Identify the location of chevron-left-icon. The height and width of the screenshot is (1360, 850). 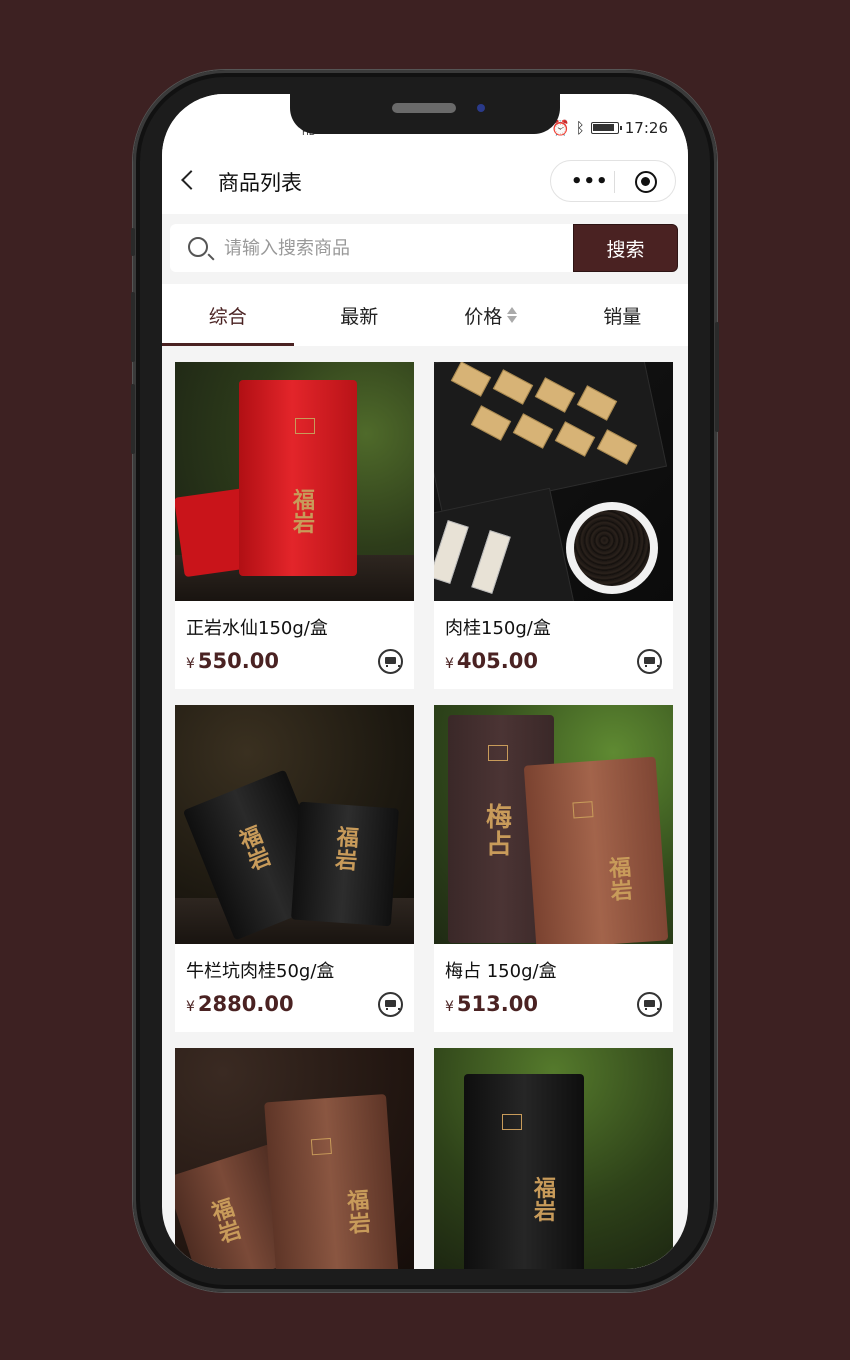
(191, 180).